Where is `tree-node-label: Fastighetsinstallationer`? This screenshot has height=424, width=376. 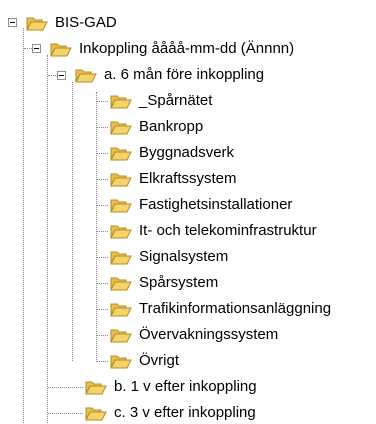 tree-node-label: Fastighetsinstallationer is located at coordinates (216, 204).